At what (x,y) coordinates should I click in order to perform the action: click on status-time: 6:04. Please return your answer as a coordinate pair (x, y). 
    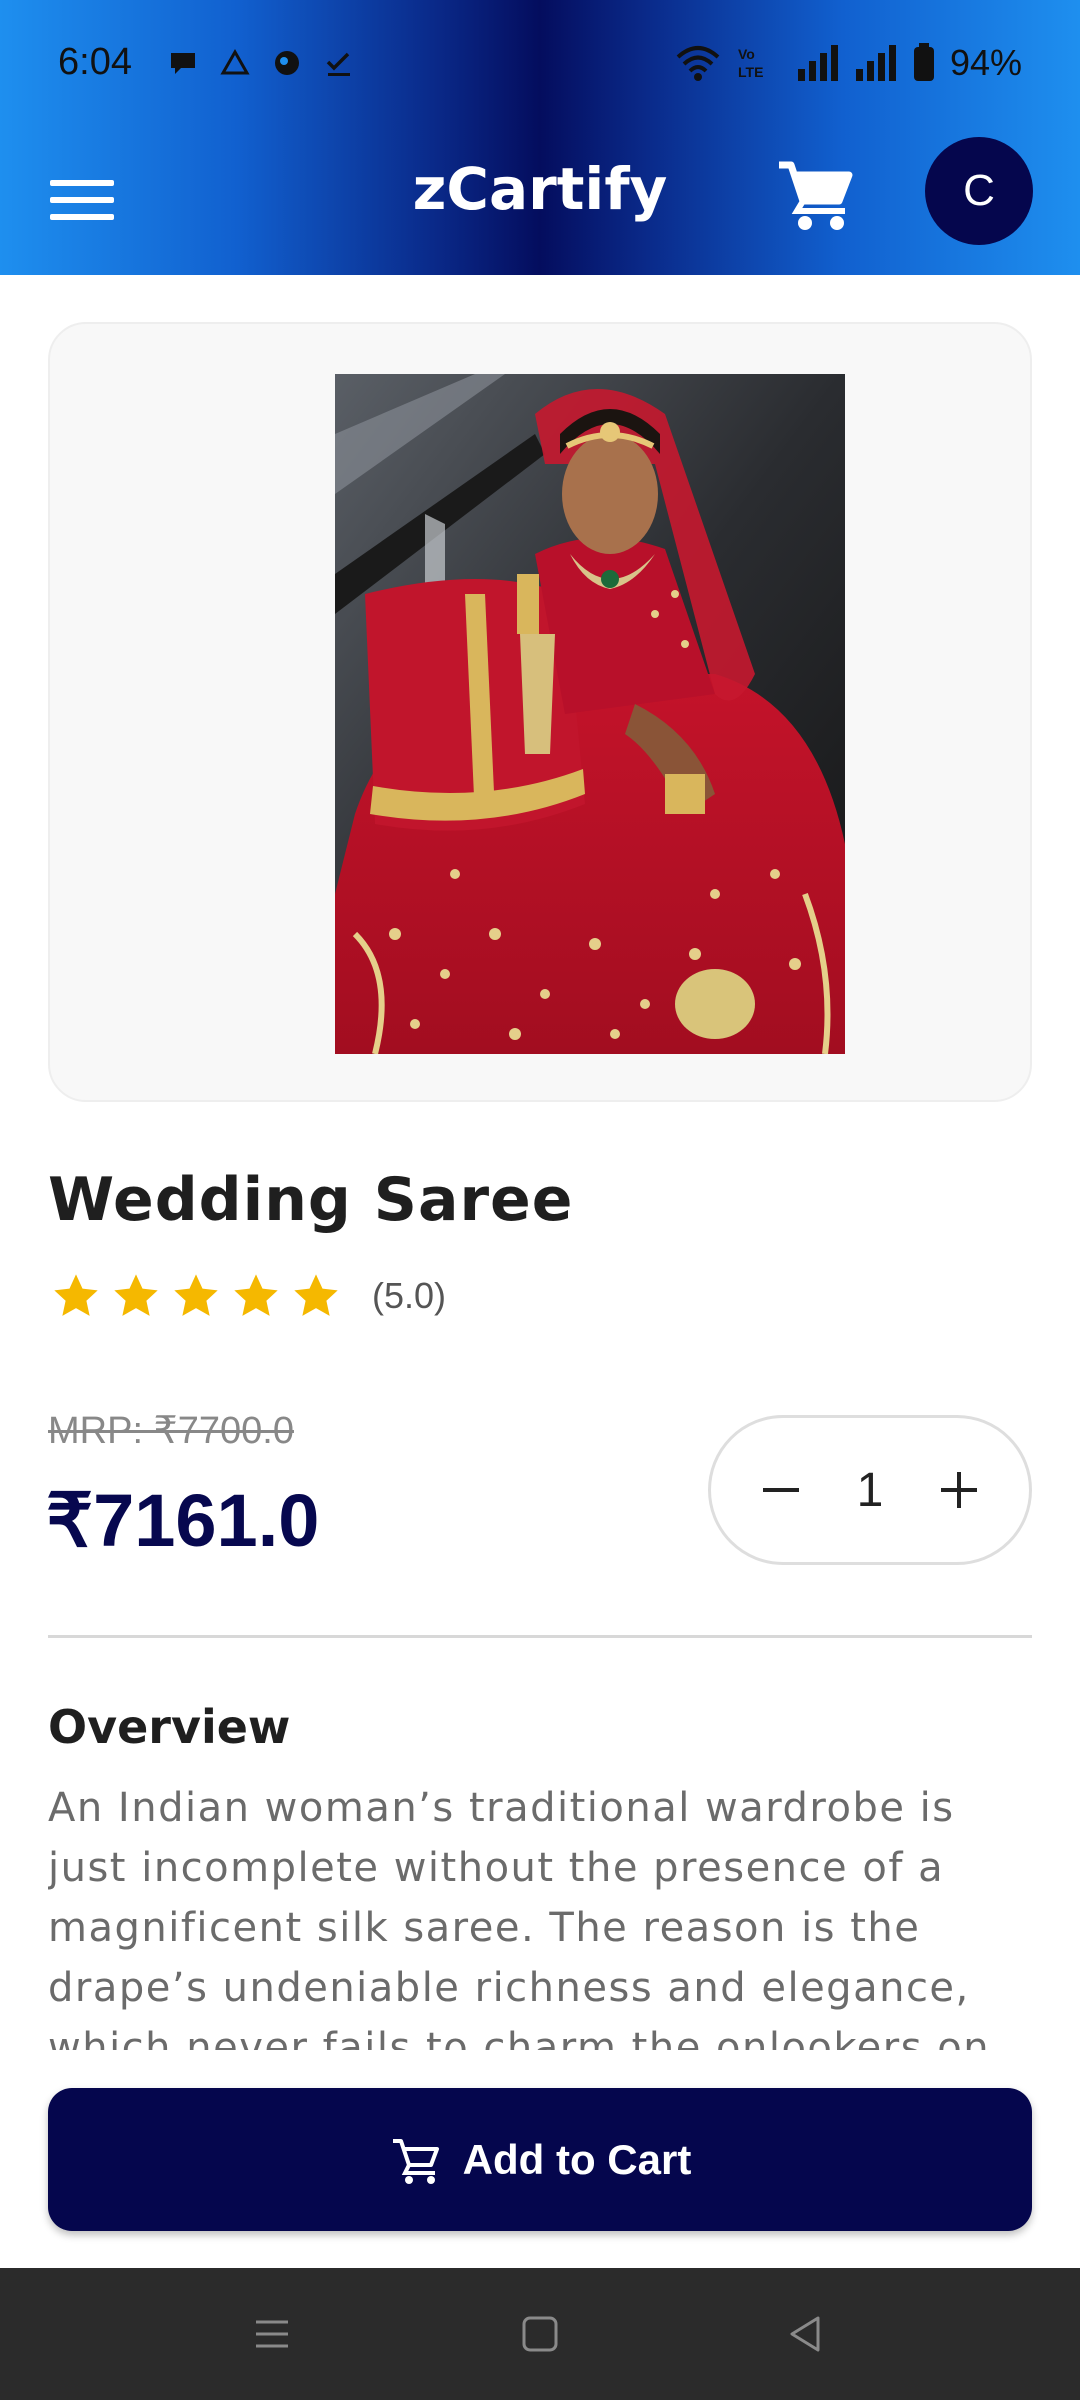
    Looking at the image, I should click on (95, 62).